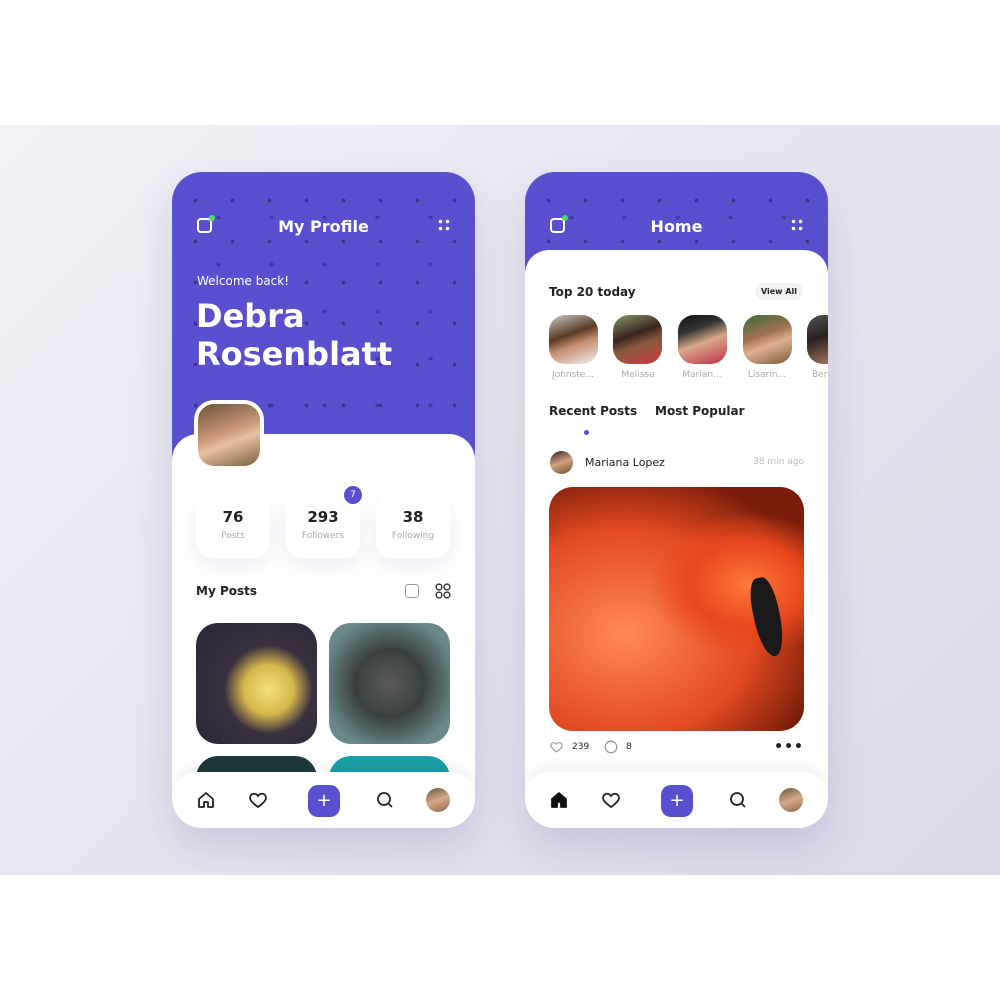 This screenshot has width=1000, height=1000. I want to click on story-name: Melissa, so click(638, 375).